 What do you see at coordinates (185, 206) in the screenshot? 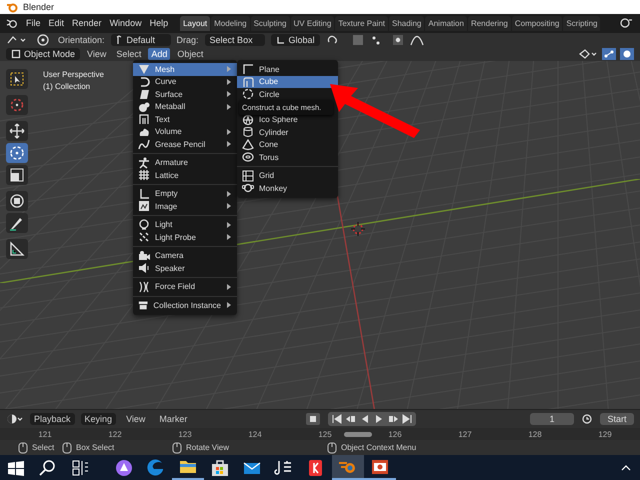
I see `menu-item: Image` at bounding box center [185, 206].